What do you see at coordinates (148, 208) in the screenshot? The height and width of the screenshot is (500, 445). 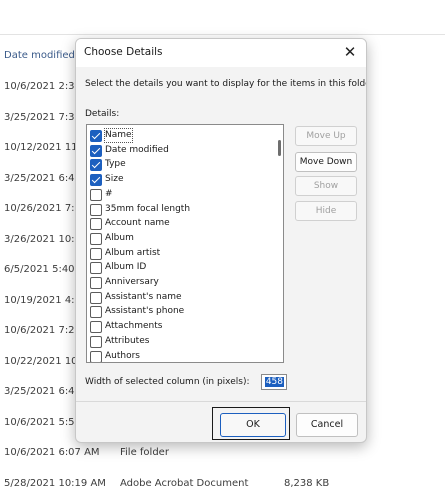 I see `details-list-item-label: 35mm focal length` at bounding box center [148, 208].